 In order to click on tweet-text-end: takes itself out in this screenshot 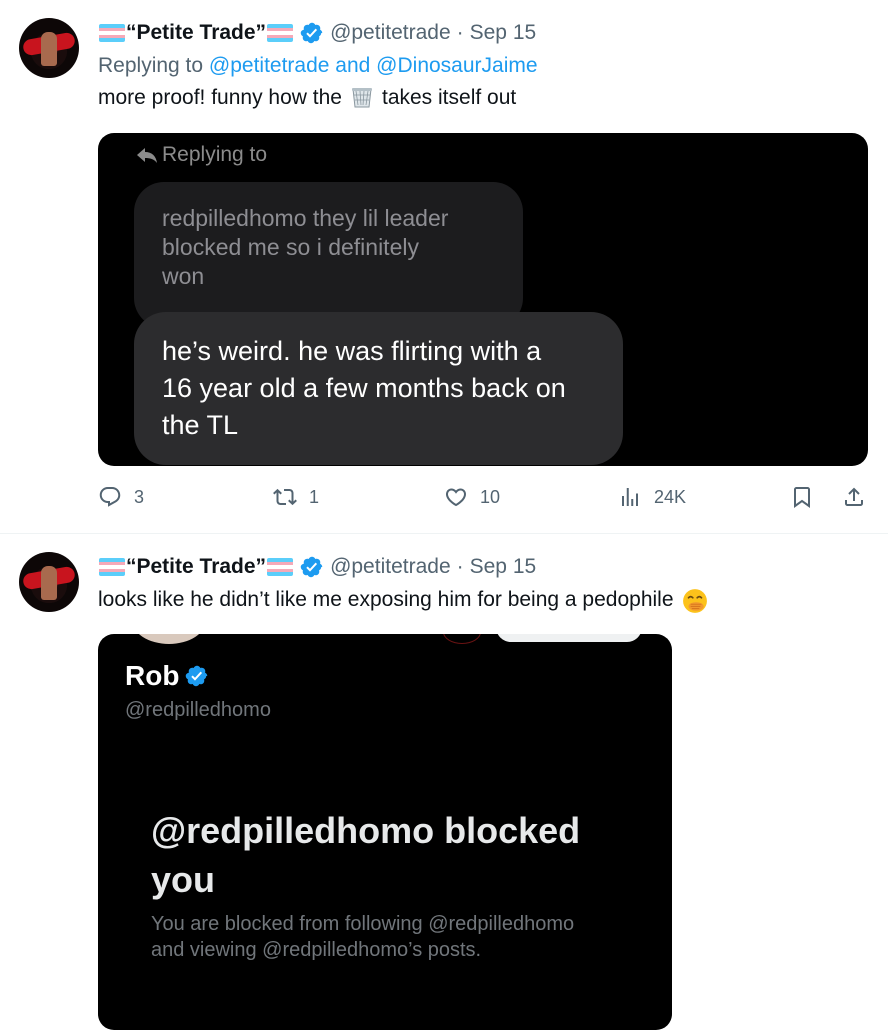, I will do `click(449, 97)`.